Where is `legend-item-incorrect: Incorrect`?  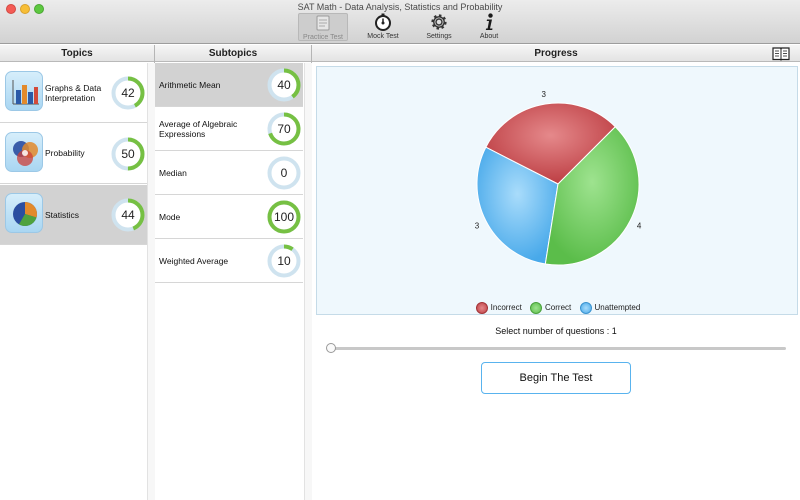
legend-item-incorrect: Incorrect is located at coordinates (498, 308).